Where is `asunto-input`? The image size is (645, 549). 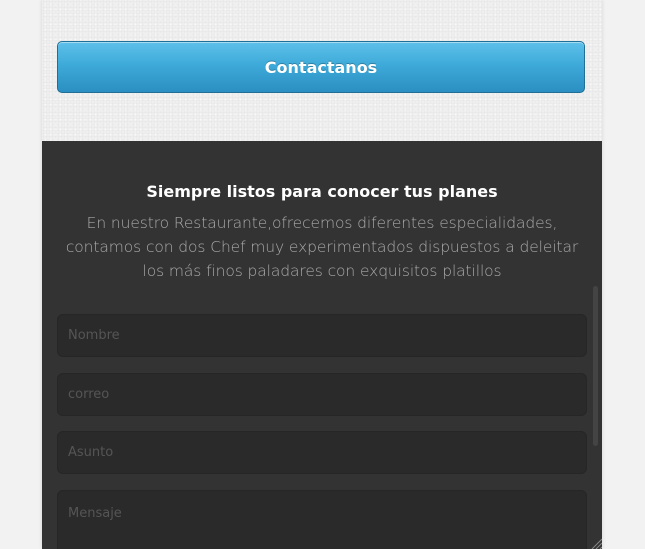 asunto-input is located at coordinates (322, 452).